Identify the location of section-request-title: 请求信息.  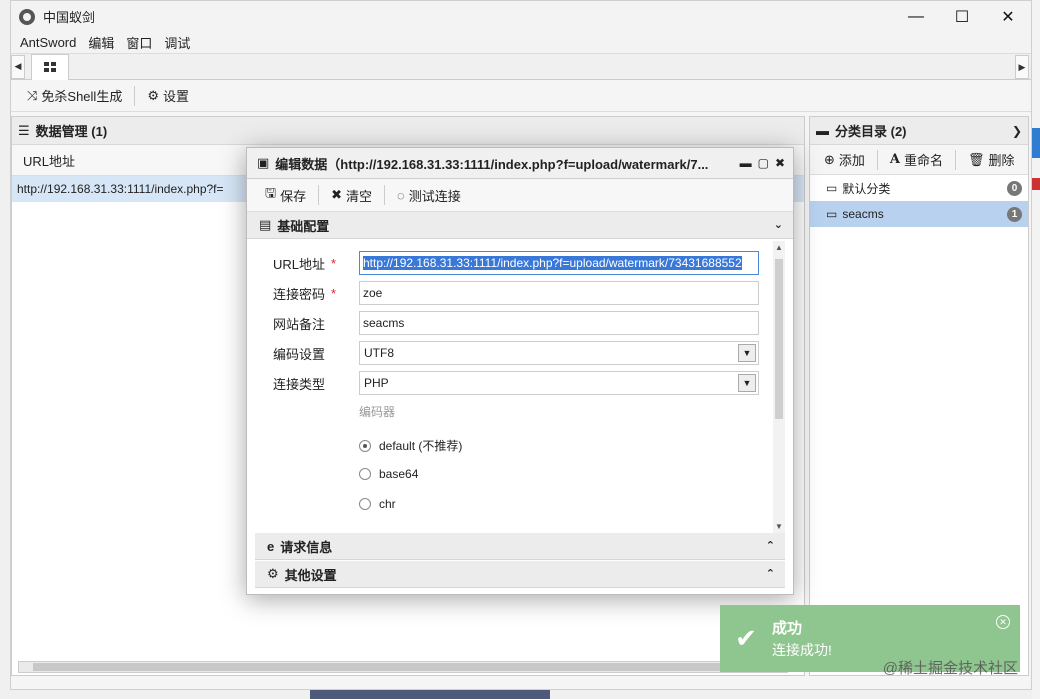
(306, 547).